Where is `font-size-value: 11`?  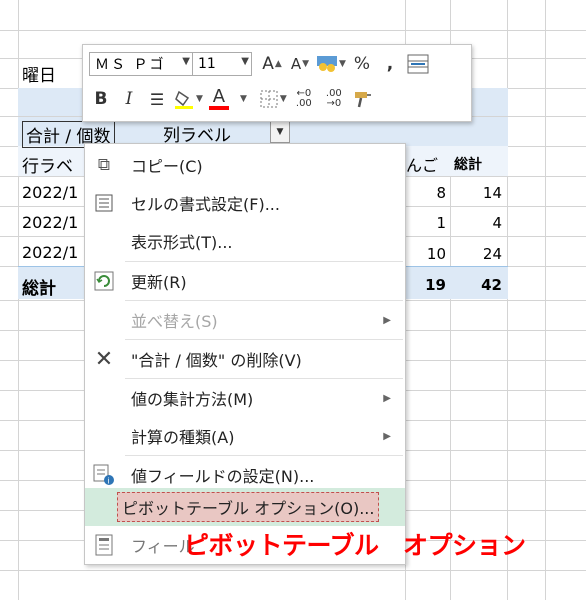 font-size-value: 11 is located at coordinates (207, 64).